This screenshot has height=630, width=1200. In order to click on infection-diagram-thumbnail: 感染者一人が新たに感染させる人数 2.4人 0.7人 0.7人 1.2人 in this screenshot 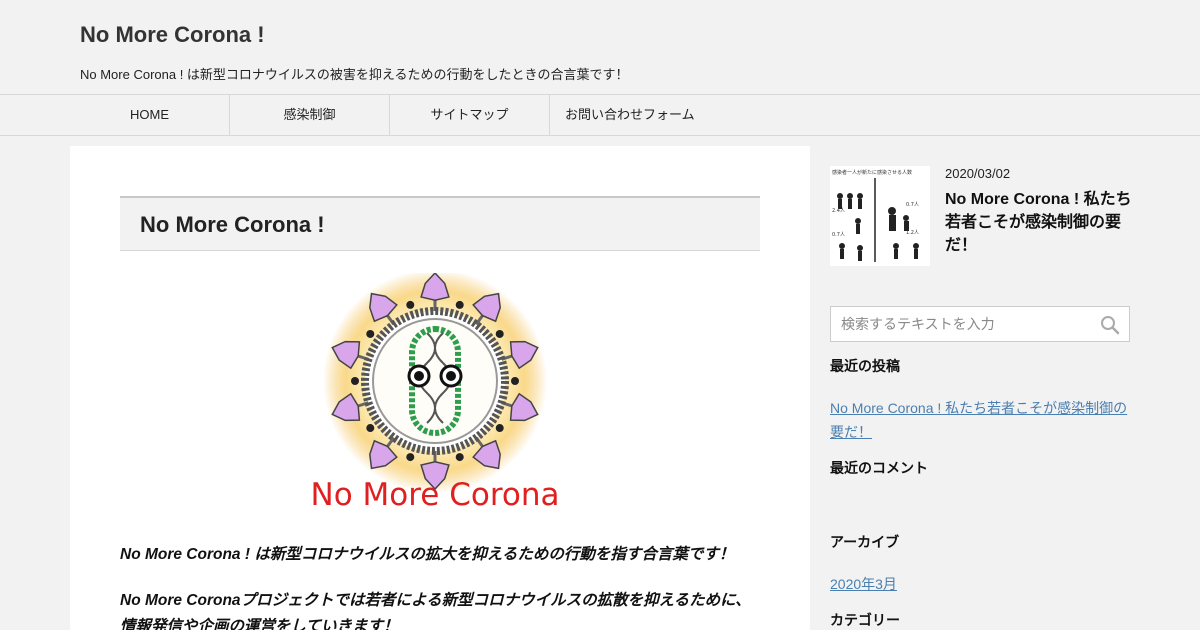, I will do `click(880, 216)`.